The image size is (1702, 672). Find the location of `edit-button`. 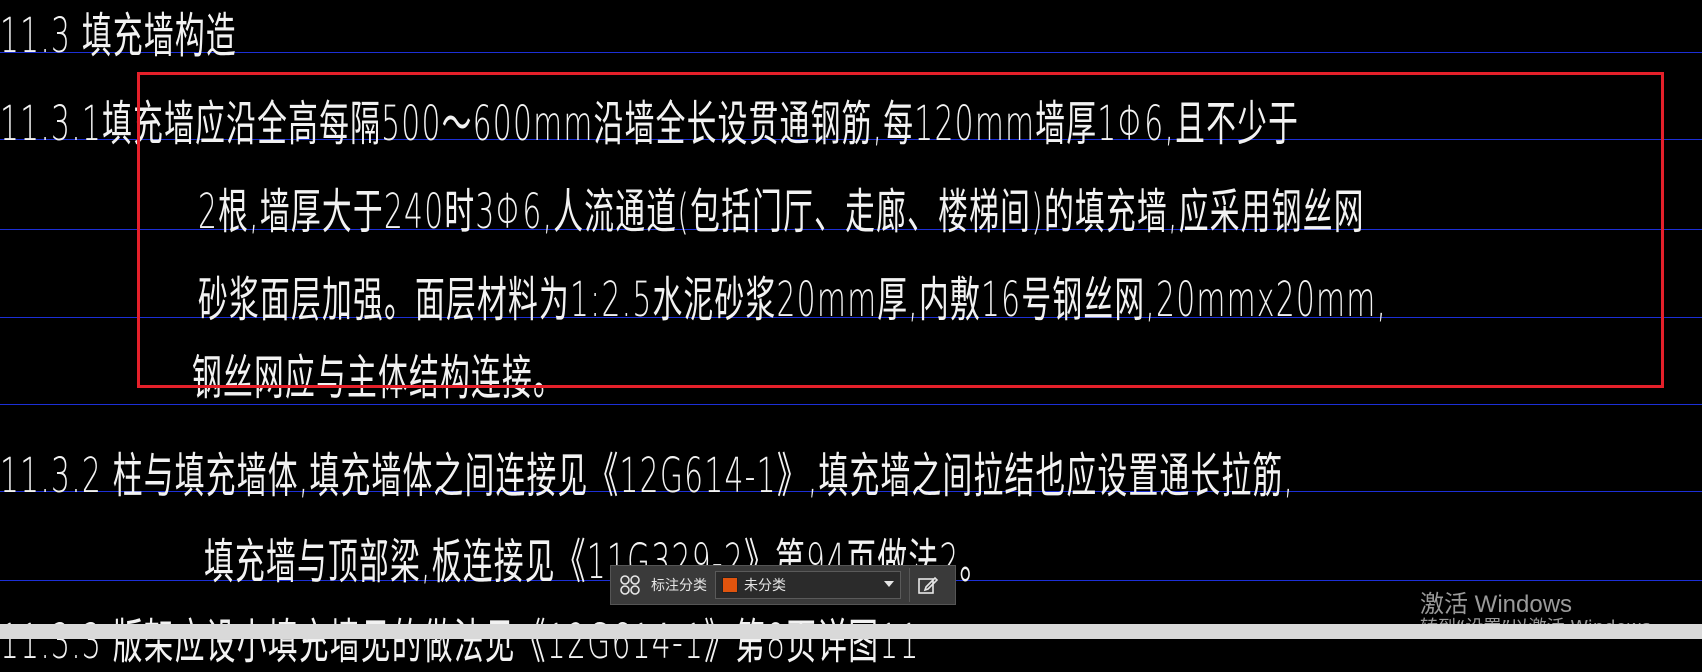

edit-button is located at coordinates (927, 585).